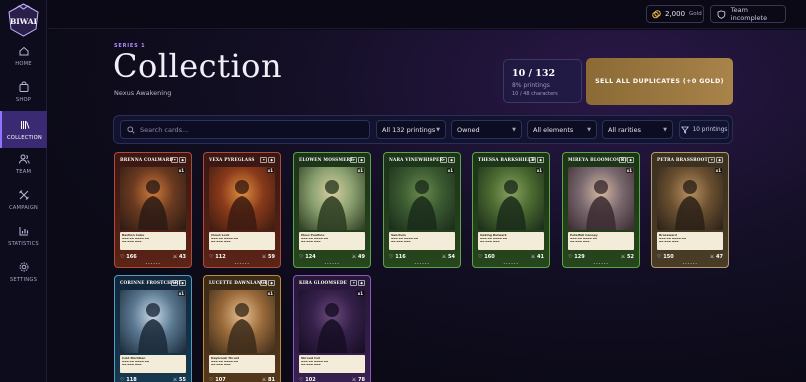 The width and height of the screenshot is (806, 382). What do you see at coordinates (589, 129) in the screenshot?
I see `chevron-down-icon: ▼` at bounding box center [589, 129].